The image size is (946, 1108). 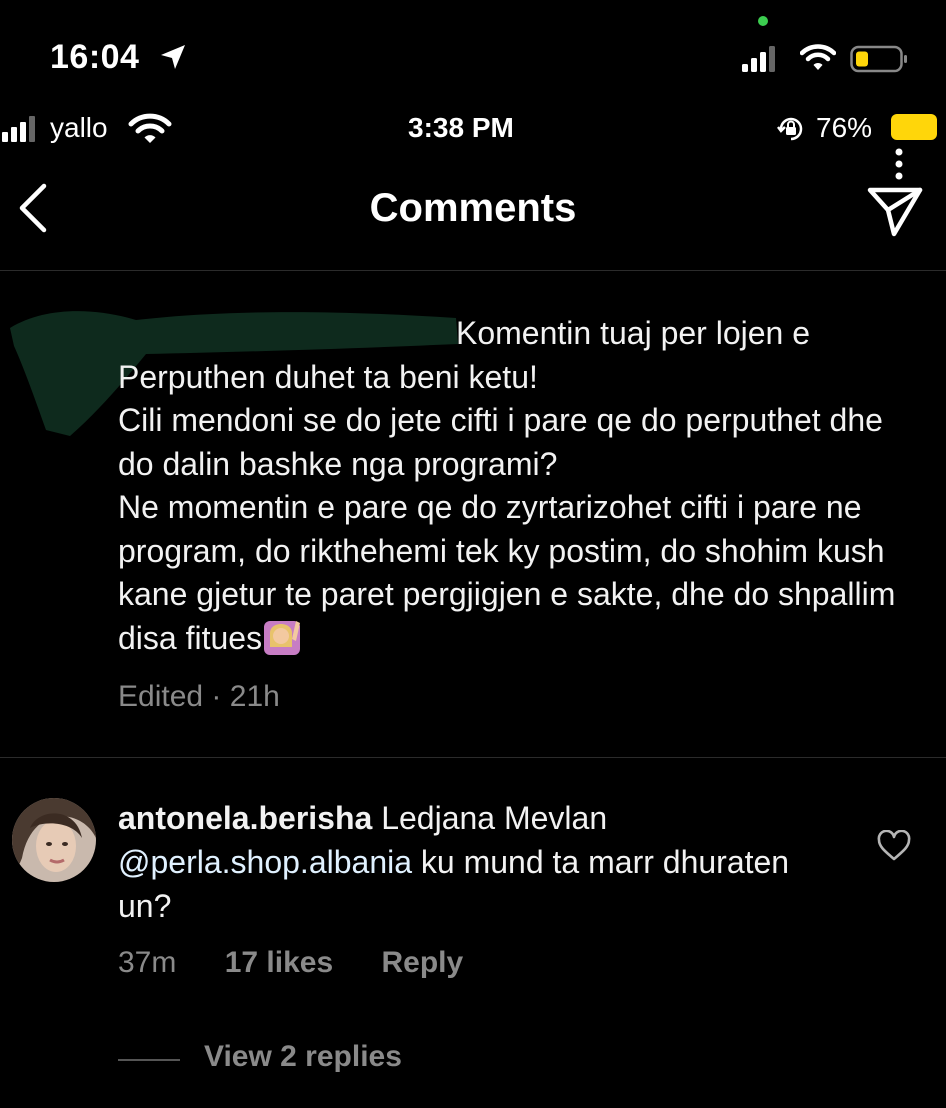 What do you see at coordinates (914, 127) in the screenshot?
I see `inner-battery-icon` at bounding box center [914, 127].